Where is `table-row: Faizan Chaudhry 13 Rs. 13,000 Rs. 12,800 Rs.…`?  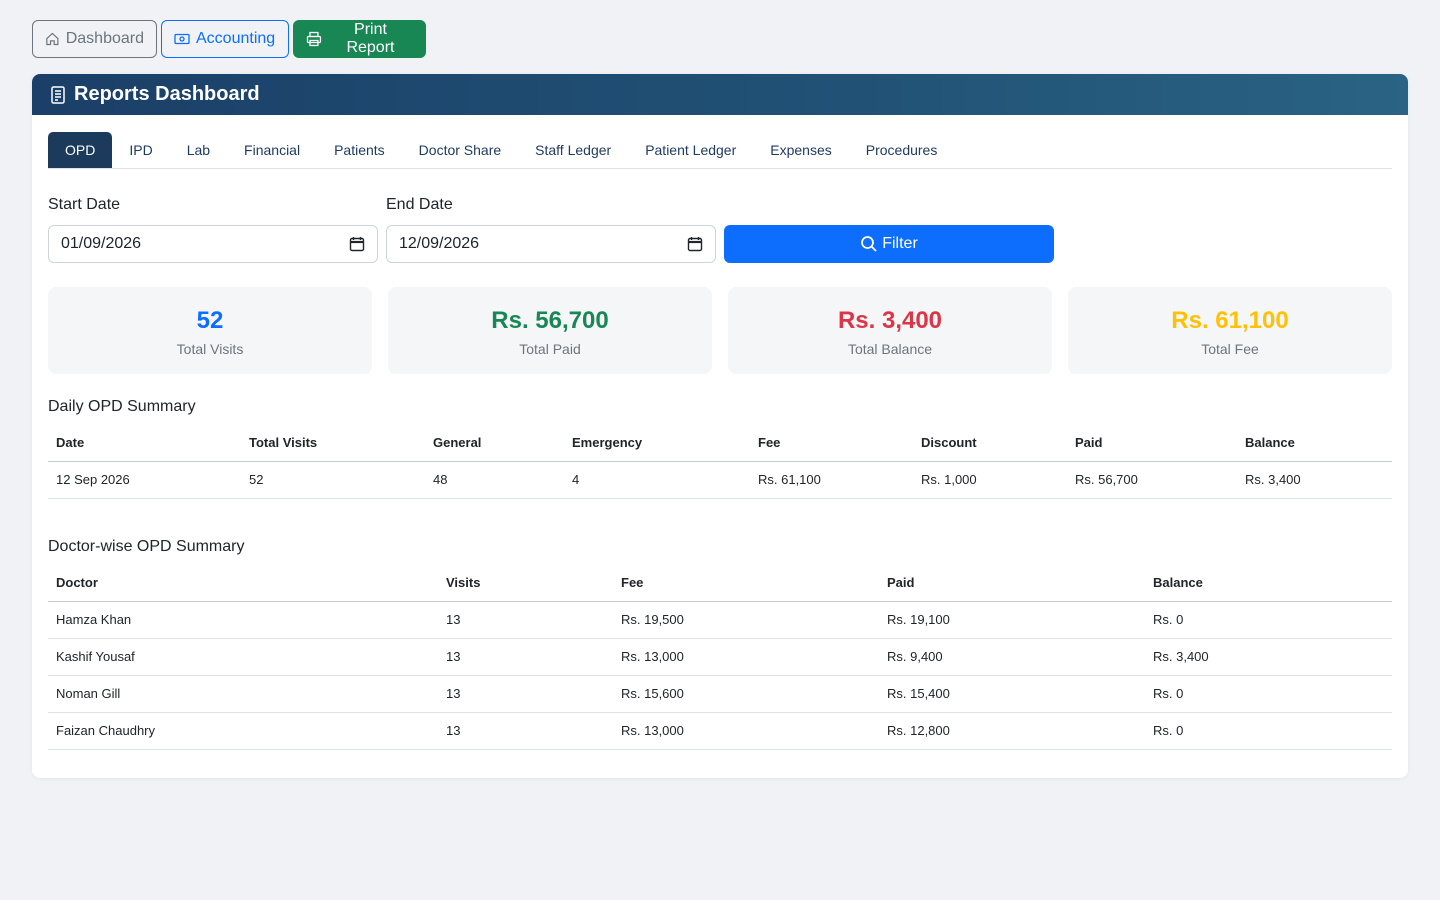 table-row: Faizan Chaudhry 13 Rs. 13,000 Rs. 12,800 Rs.… is located at coordinates (720, 731).